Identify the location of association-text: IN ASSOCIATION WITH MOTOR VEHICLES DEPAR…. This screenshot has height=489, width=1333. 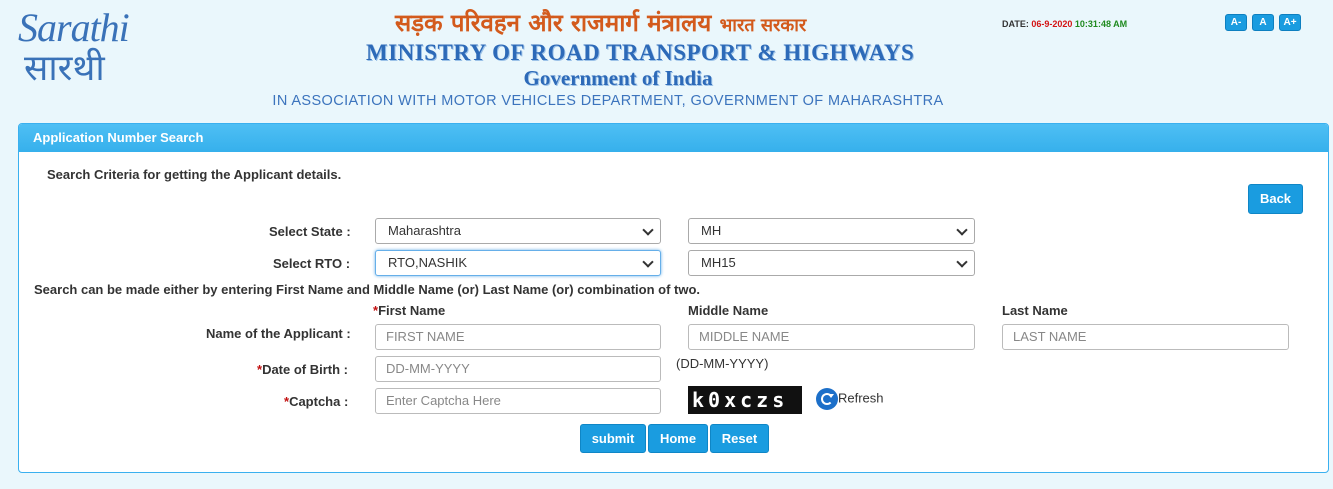
(608, 101).